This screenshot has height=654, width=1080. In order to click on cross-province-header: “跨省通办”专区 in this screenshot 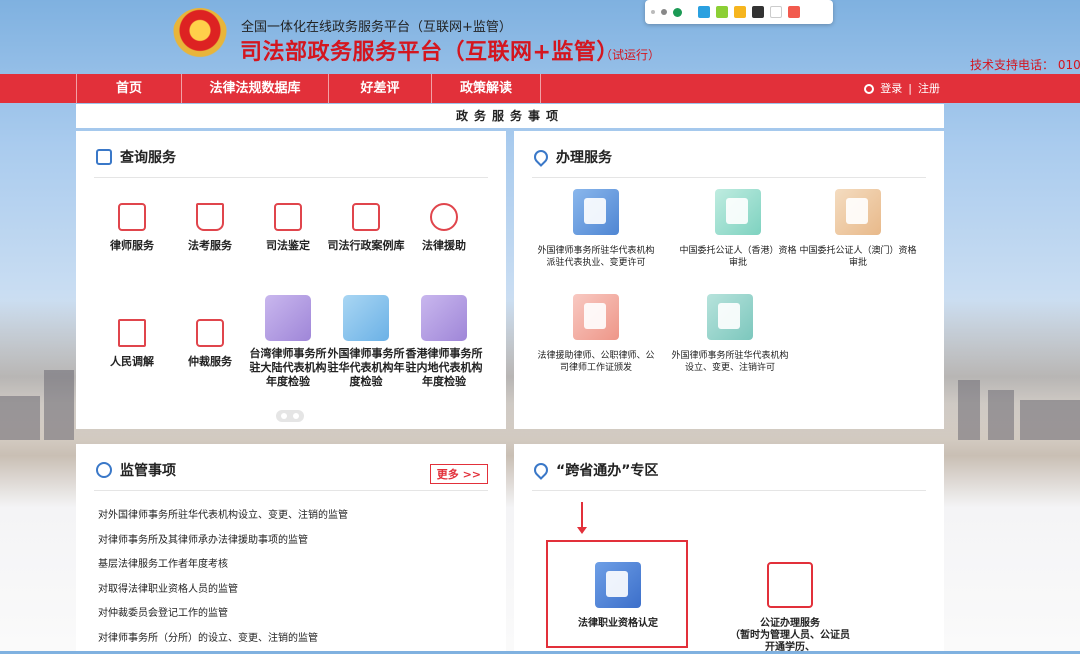, I will do `click(595, 470)`.